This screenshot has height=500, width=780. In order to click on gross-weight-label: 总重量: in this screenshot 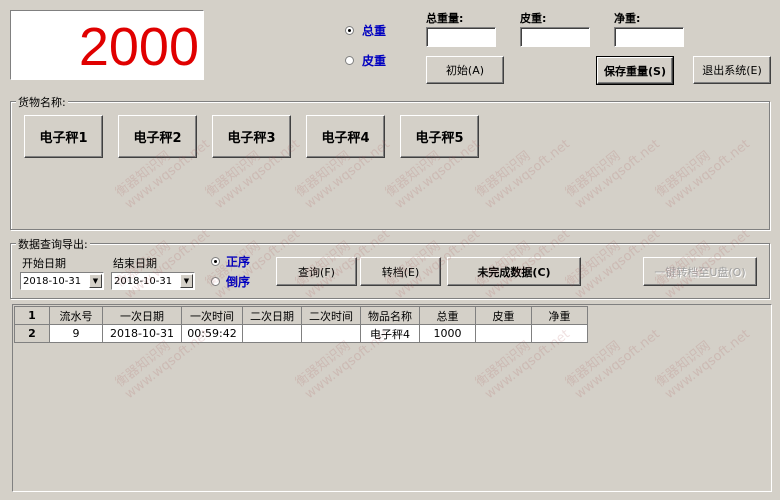, I will do `click(445, 18)`.